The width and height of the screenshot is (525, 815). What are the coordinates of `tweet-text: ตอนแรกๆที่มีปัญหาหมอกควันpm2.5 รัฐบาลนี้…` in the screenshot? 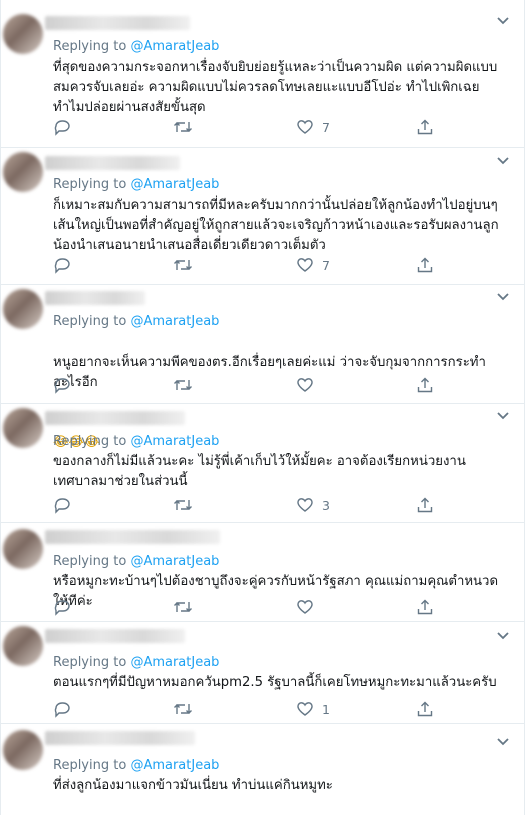 It's located at (275, 682).